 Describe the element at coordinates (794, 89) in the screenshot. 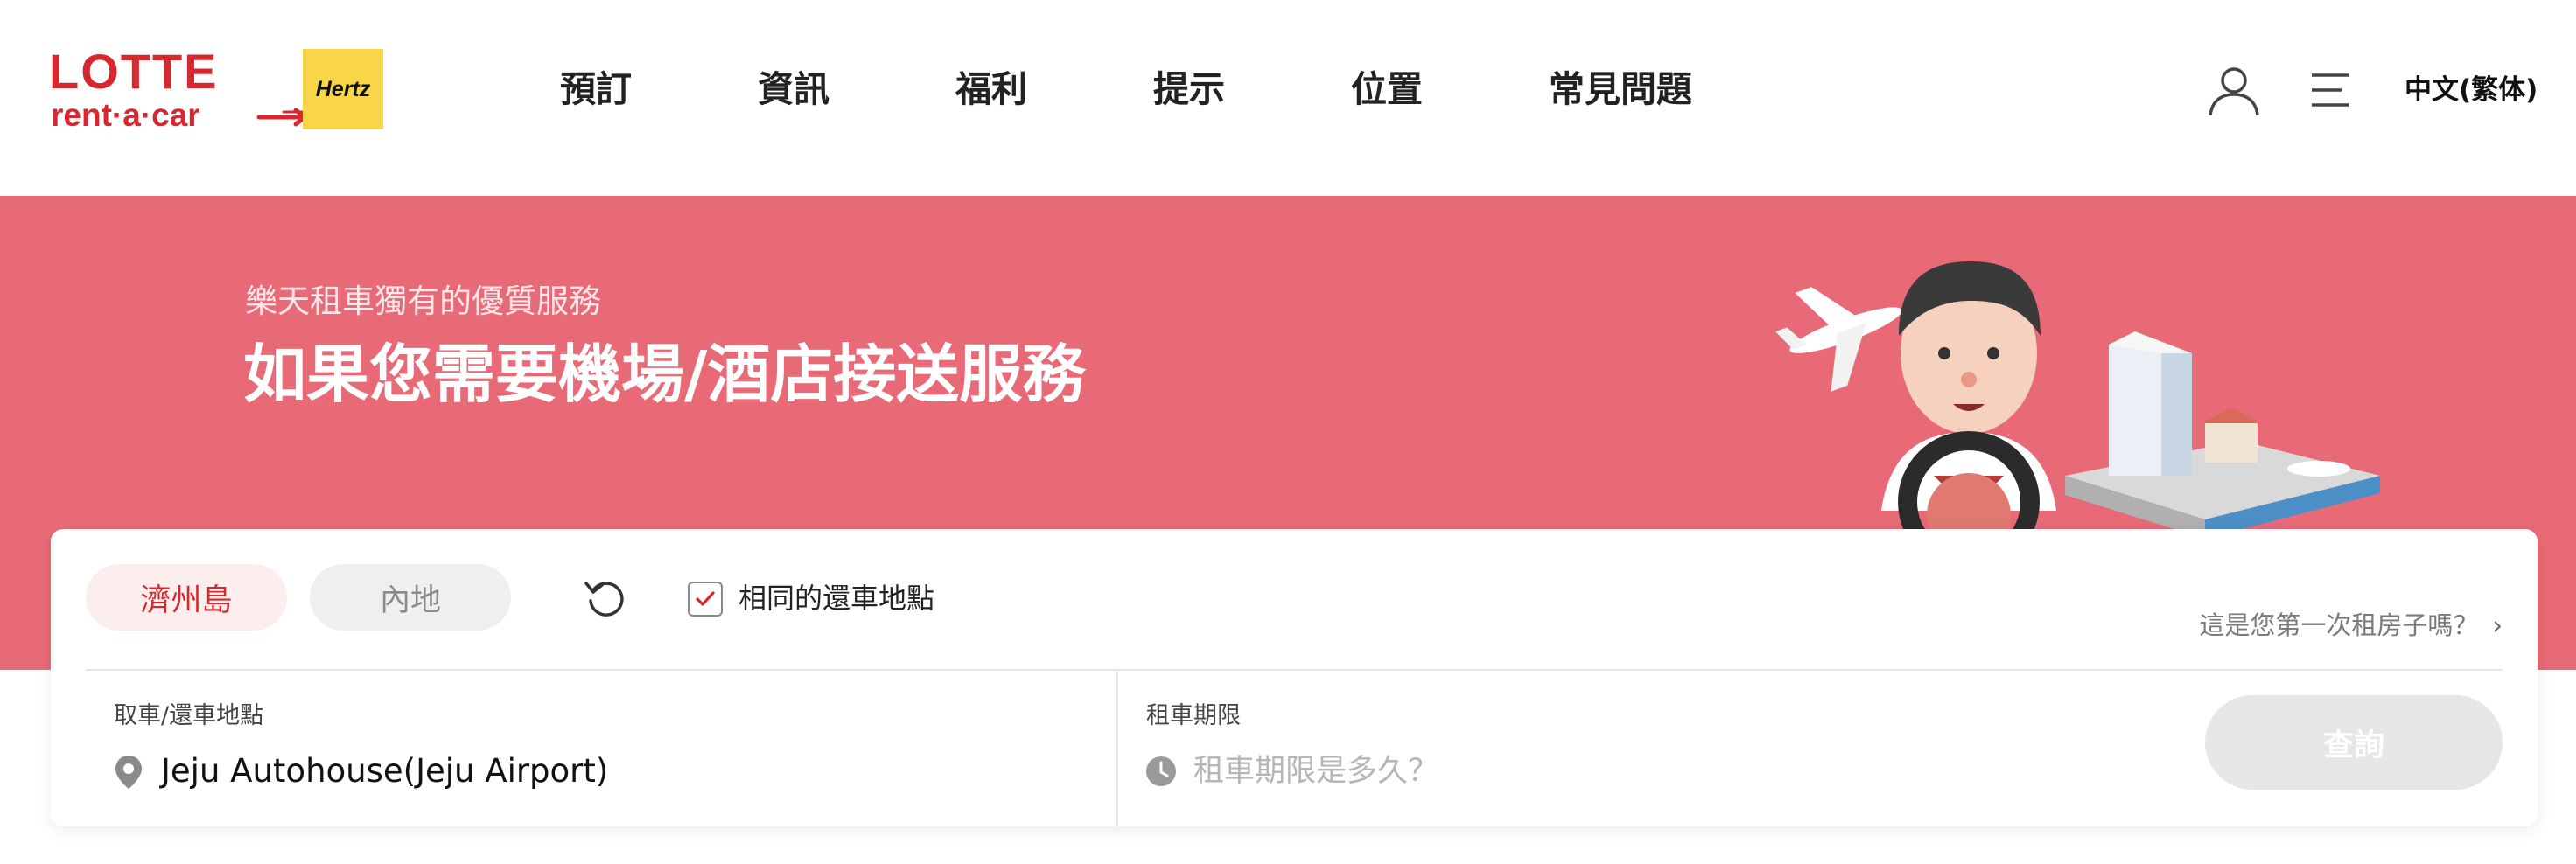

I see `nav-item-info: 資訊` at that location.